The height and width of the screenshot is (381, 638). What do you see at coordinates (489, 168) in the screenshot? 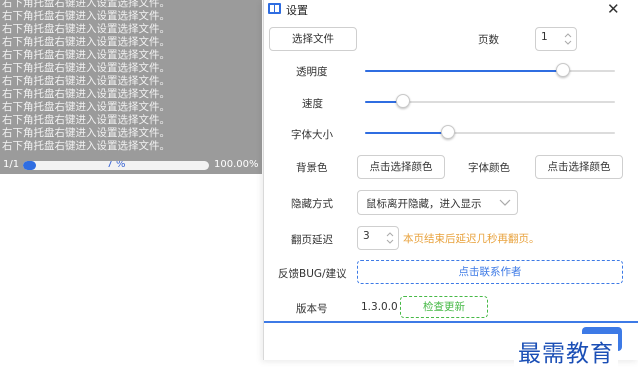
I see `font-color-label: 字体颜色` at bounding box center [489, 168].